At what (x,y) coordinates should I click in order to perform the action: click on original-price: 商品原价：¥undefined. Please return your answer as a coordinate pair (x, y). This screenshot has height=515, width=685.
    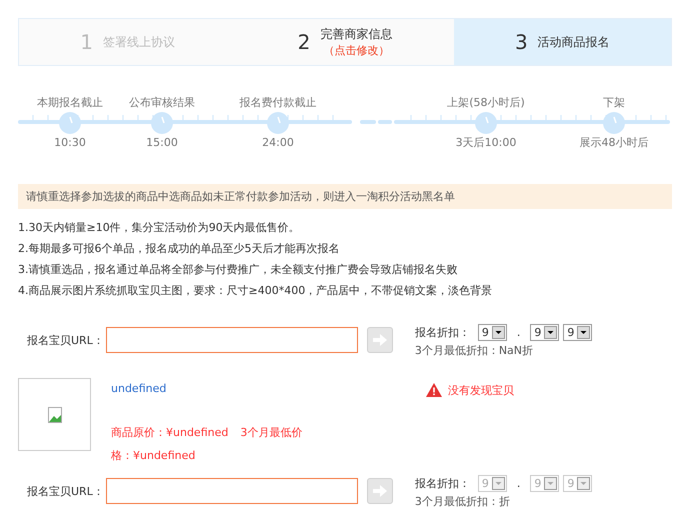
    Looking at the image, I should click on (169, 432).